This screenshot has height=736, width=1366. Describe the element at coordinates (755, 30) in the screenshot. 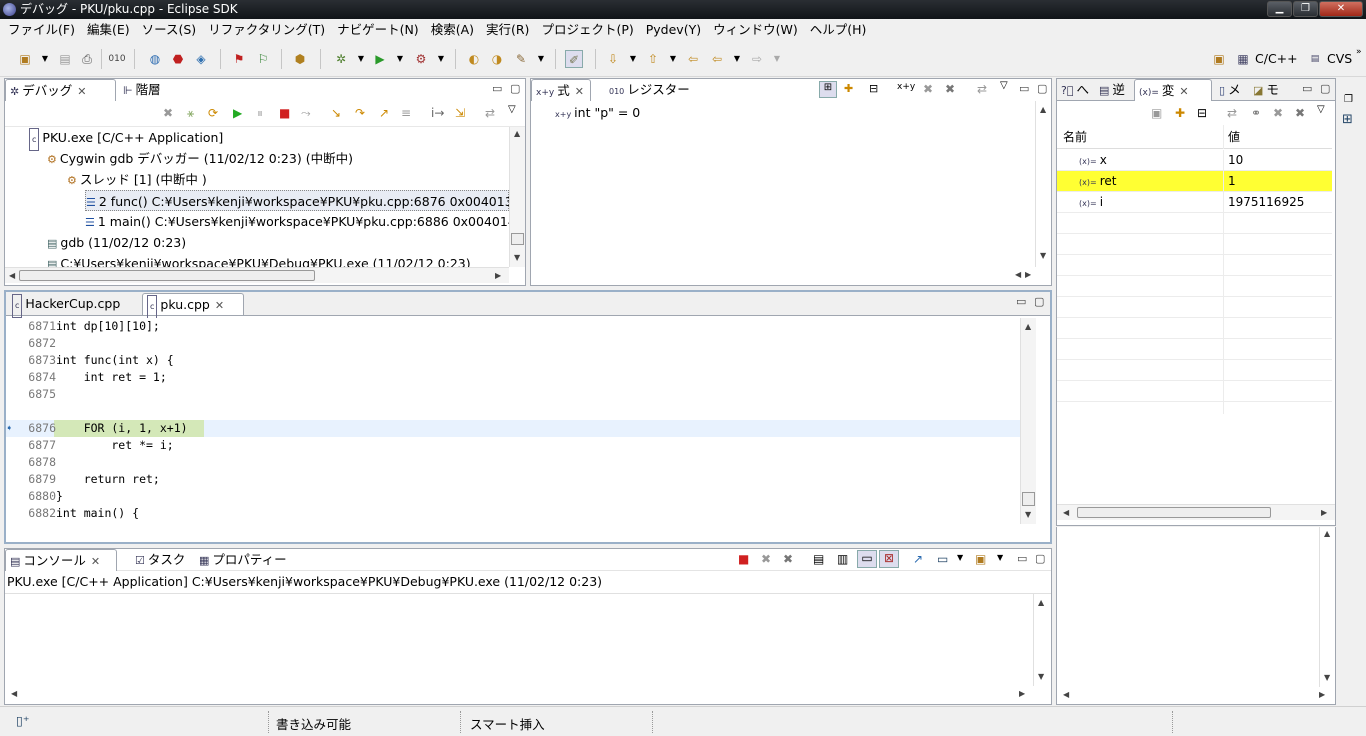

I see `menu-window: ウィンドウ(W)` at that location.